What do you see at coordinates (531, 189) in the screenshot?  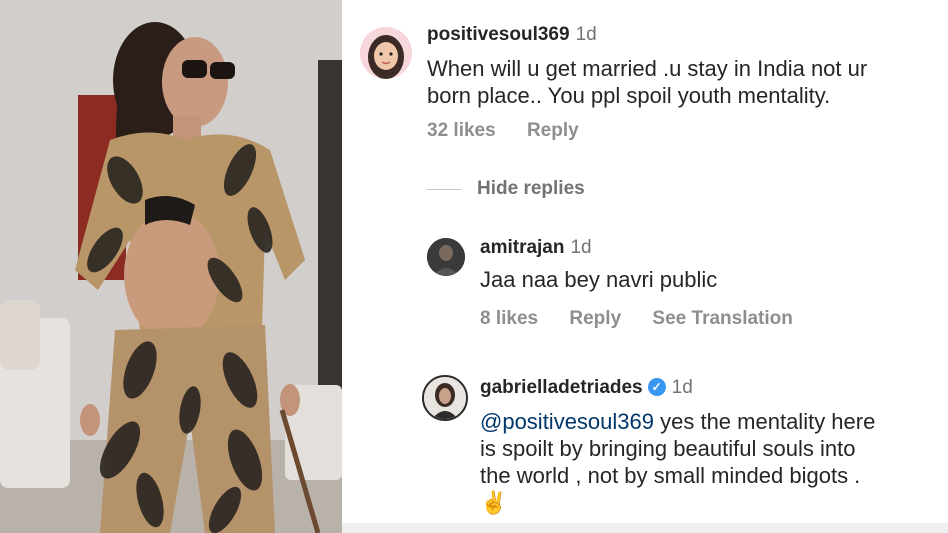 I see `hide-replies-button: Hide replies` at bounding box center [531, 189].